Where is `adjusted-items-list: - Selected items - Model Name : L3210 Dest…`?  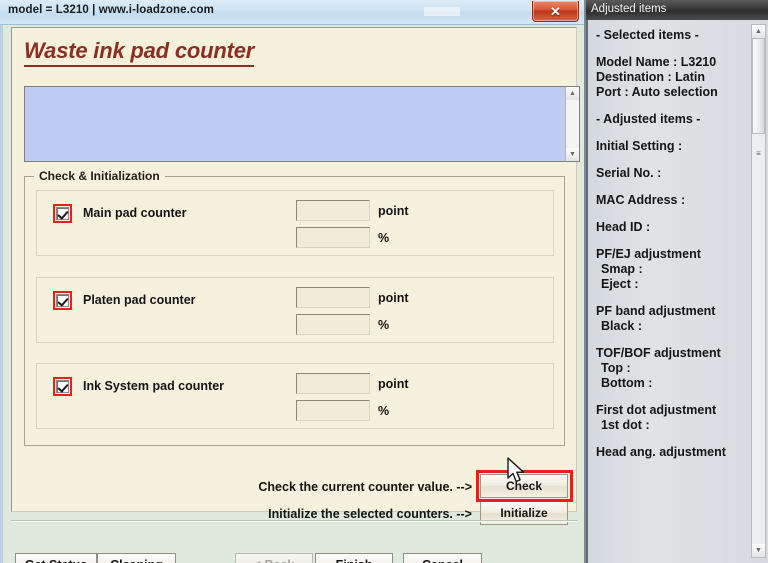
adjusted-items-list: - Selected items - Model Name : L3210 Dest… is located at coordinates (671, 244).